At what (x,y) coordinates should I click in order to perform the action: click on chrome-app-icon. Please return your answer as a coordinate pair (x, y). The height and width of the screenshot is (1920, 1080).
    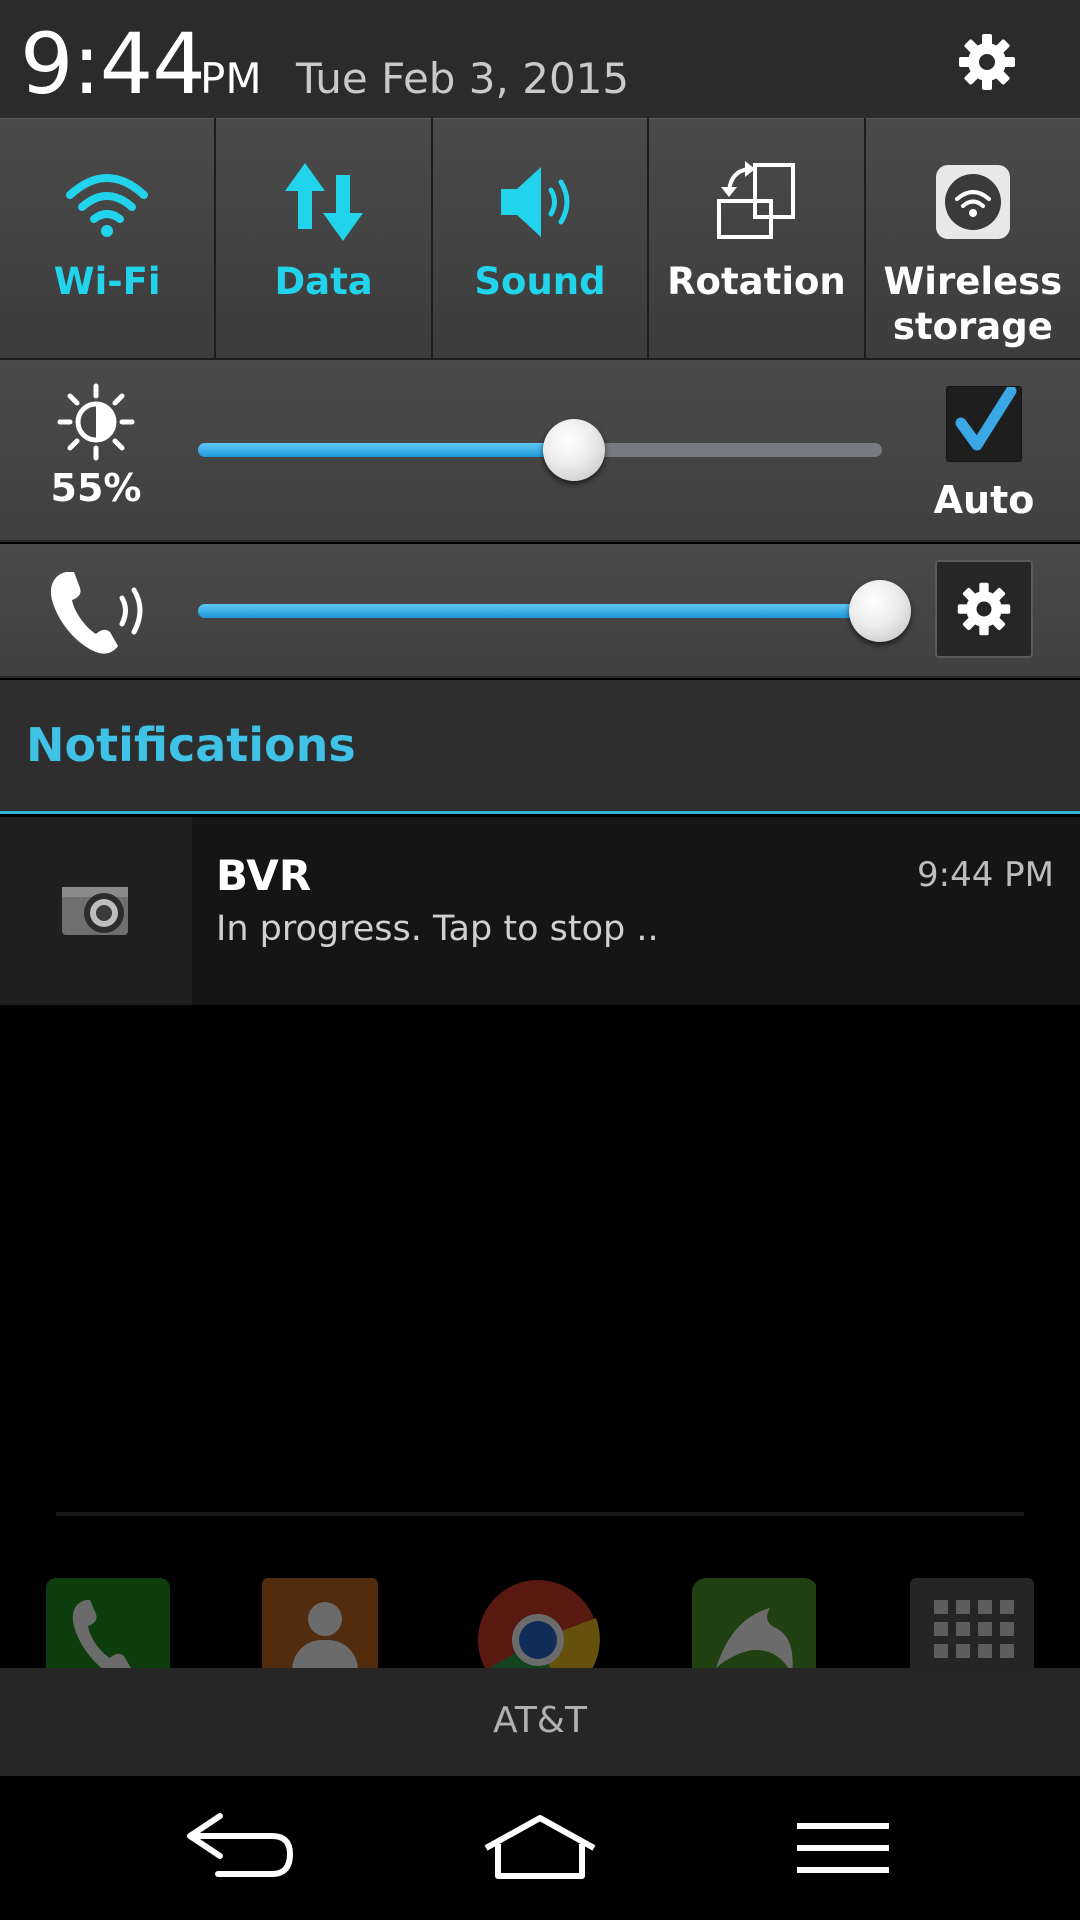
    Looking at the image, I should click on (538, 1623).